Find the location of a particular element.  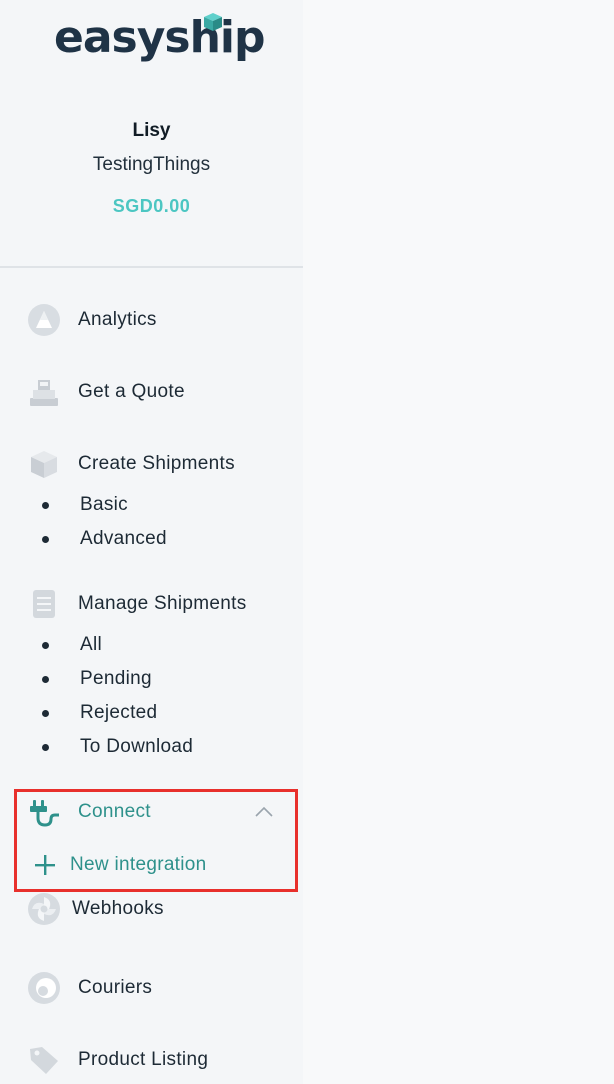

user-name: Lisy is located at coordinates (151, 130).